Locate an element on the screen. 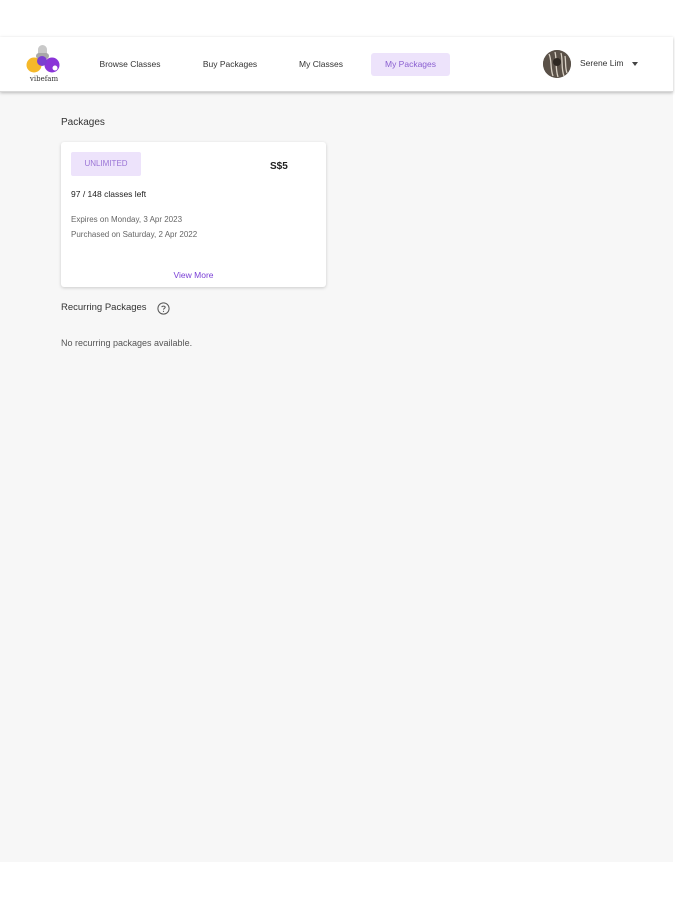 The image size is (675, 900). package-type-badge: UNLIMITED is located at coordinates (106, 164).